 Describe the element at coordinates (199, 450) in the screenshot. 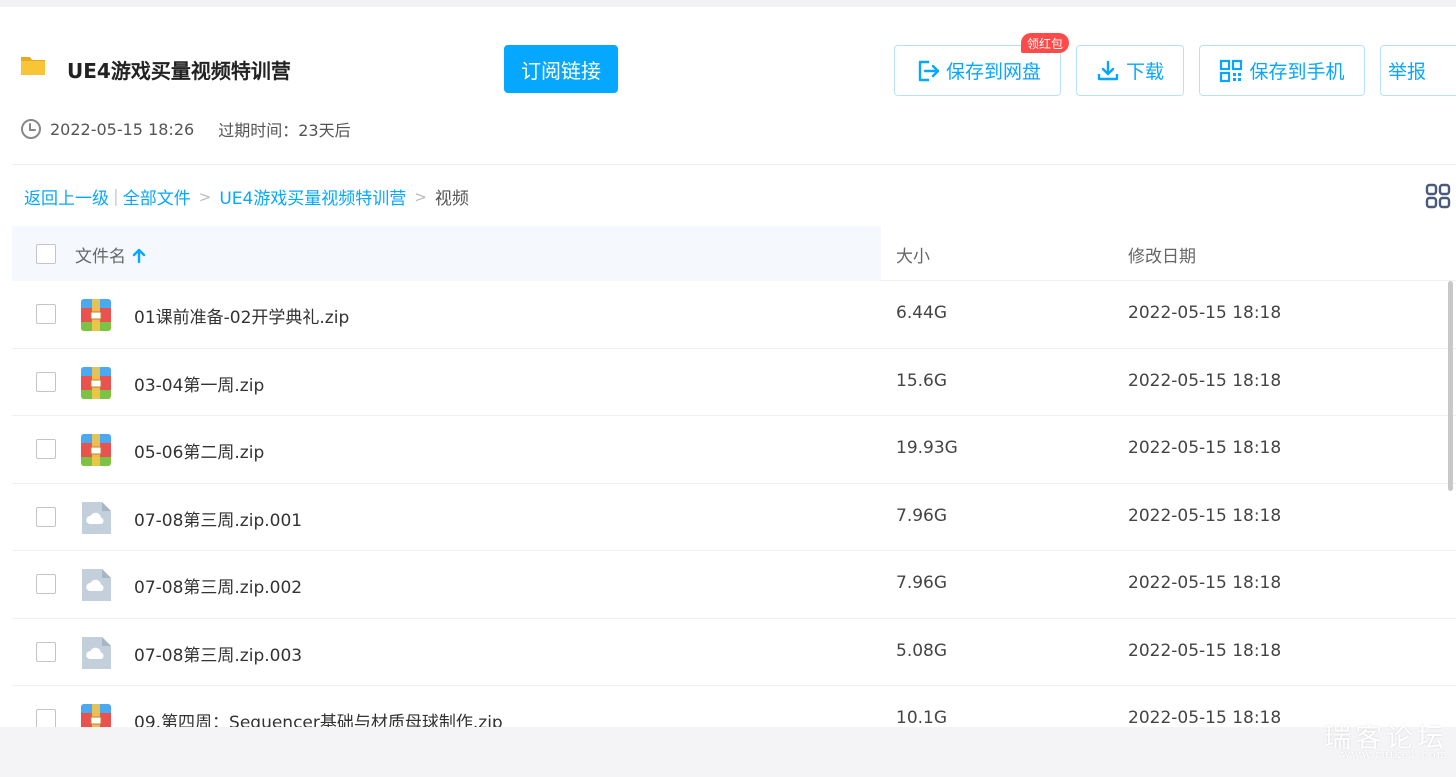

I see `file-name: 05-06第二周.zip` at that location.